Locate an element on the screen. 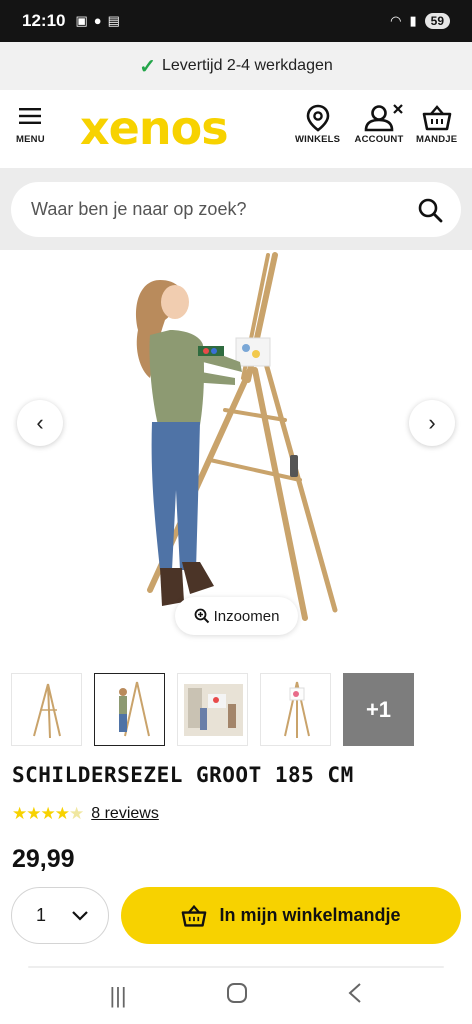 The image size is (472, 1024). rating-stars: ★★★★★ is located at coordinates (48, 814).